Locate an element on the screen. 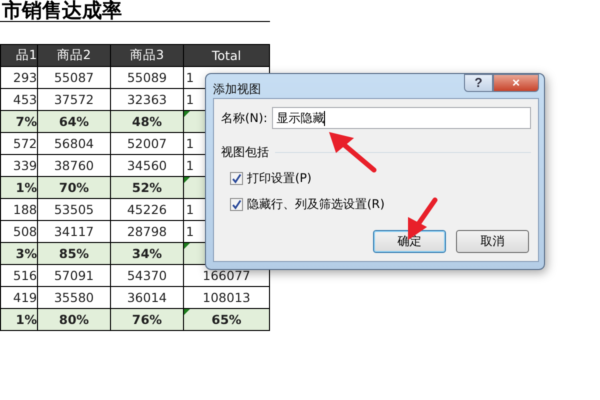  cancel-button: 取消 is located at coordinates (492, 241).